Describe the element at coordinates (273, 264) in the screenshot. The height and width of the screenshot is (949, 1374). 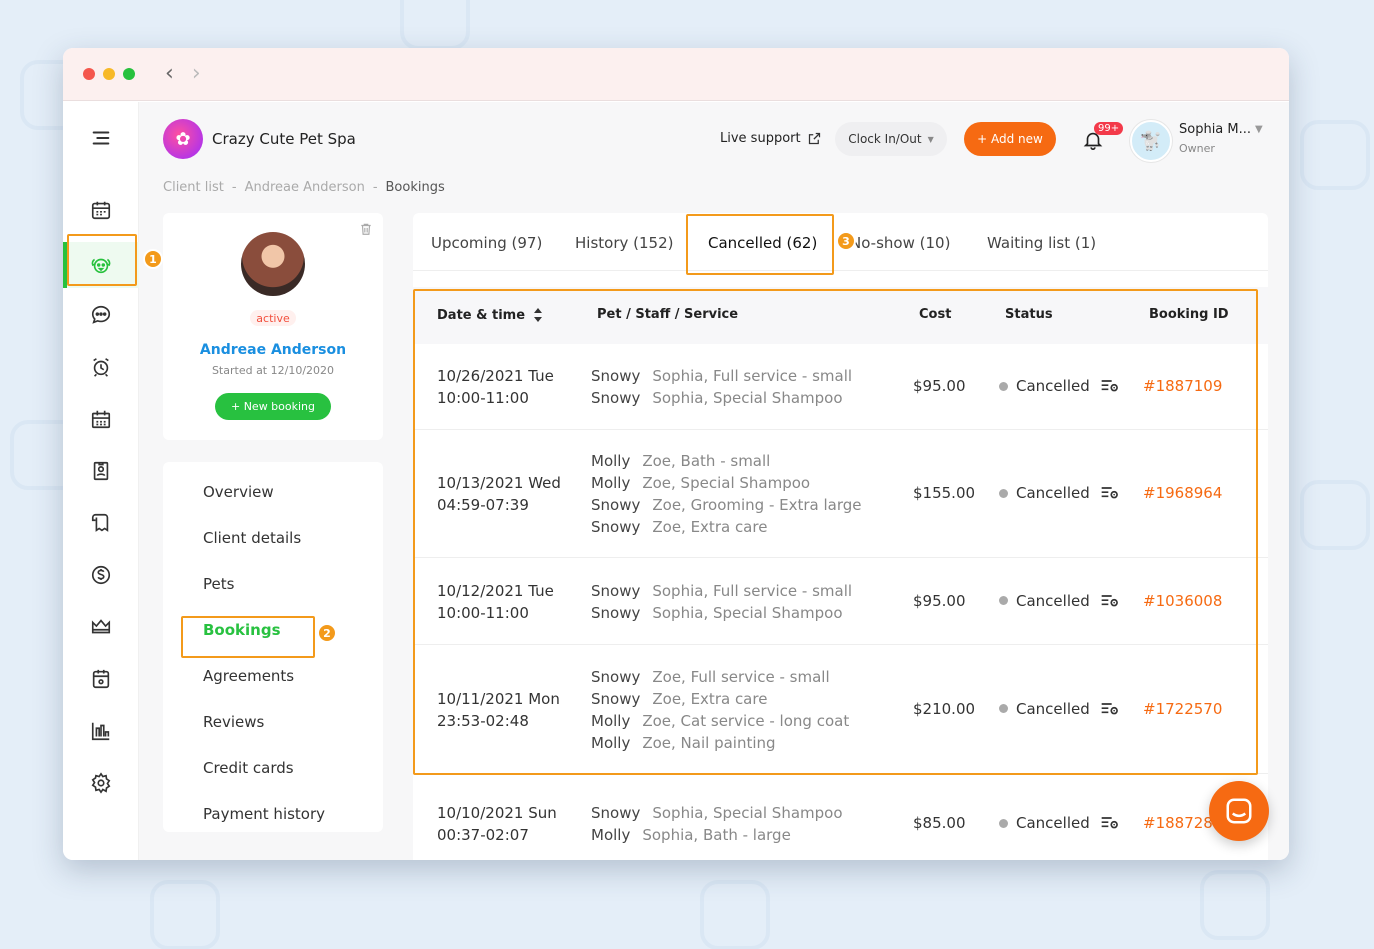
I see `client-avatar` at that location.